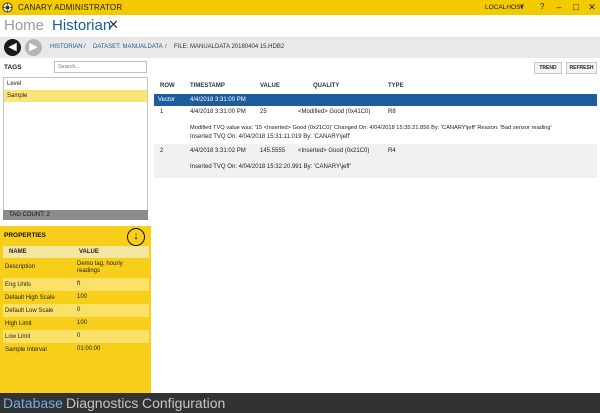 This screenshot has height=413, width=600. What do you see at coordinates (75, 215) in the screenshot?
I see `tag-count: TAG COUNT: 2` at bounding box center [75, 215].